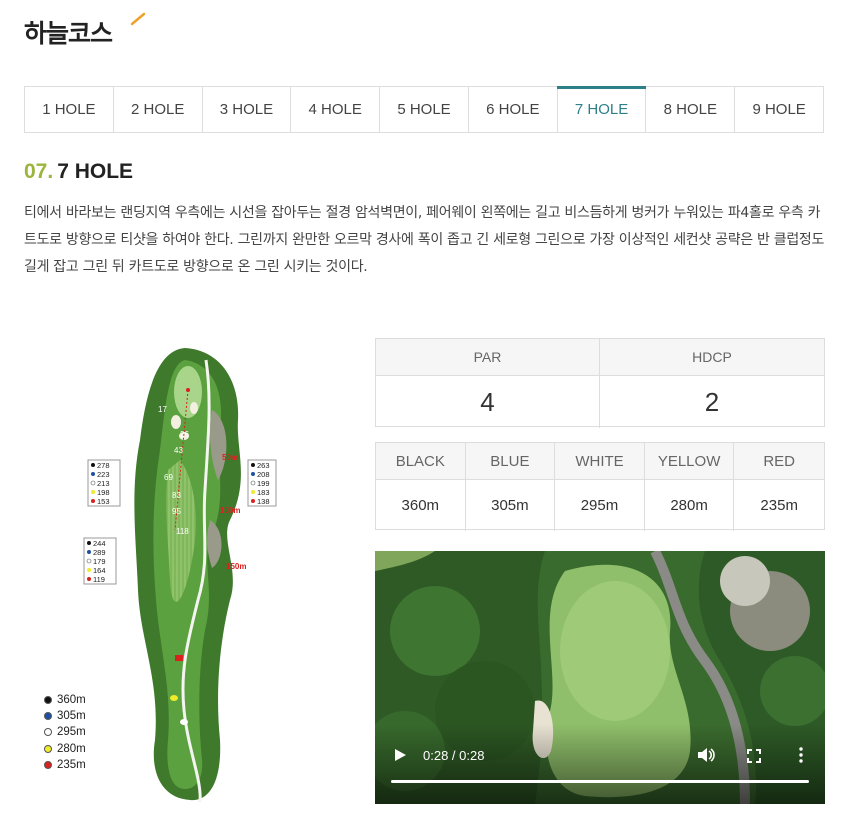 Image resolution: width=858 pixels, height=824 pixels. Describe the element at coordinates (99, 561) in the screenshot. I see `left-box-2-white: 179` at that location.